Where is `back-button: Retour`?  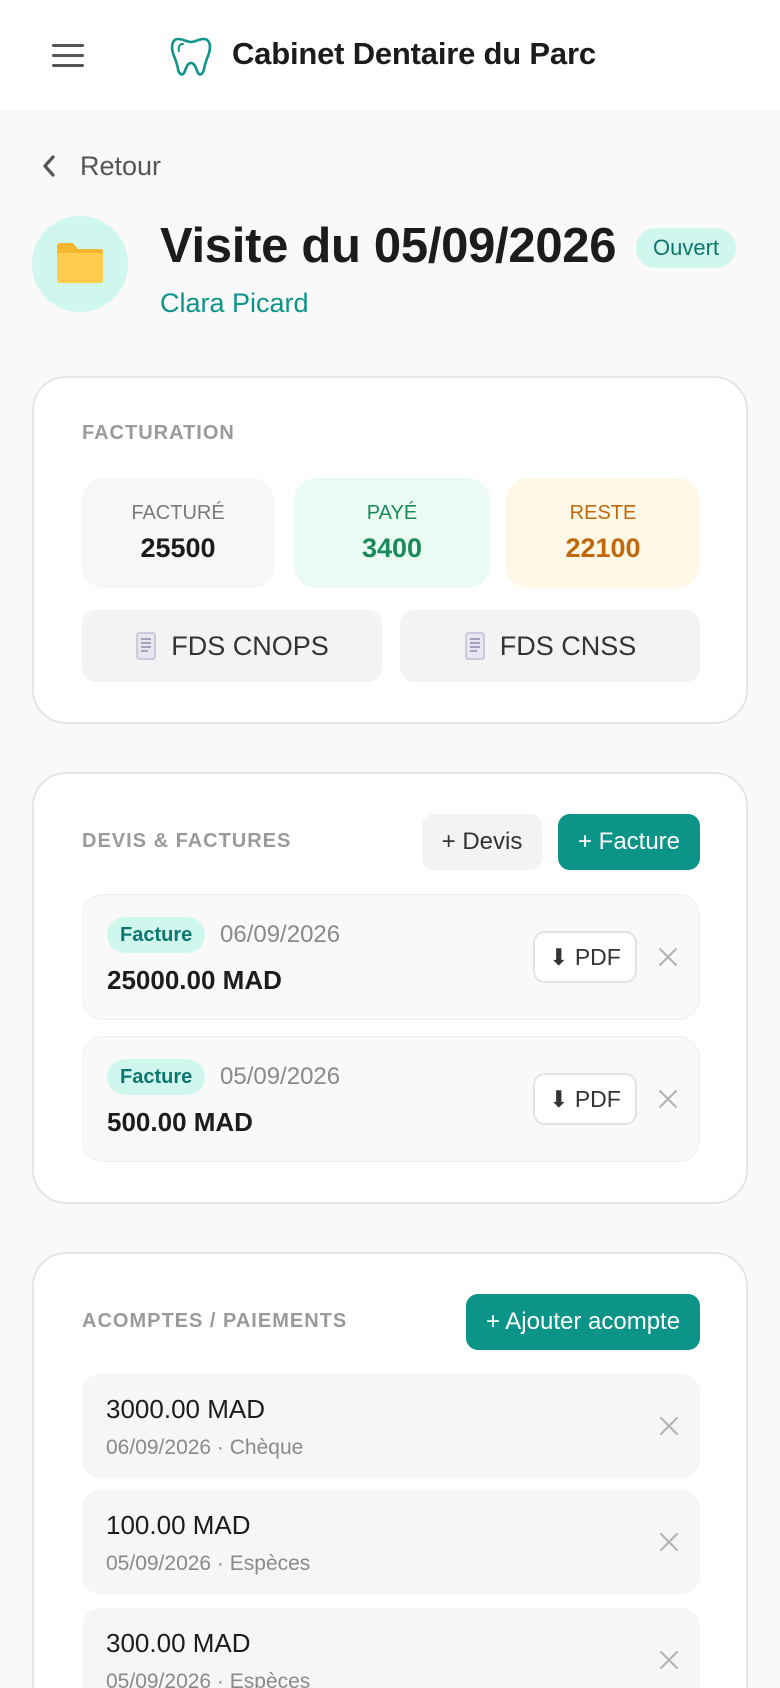
back-button: Retour is located at coordinates (100, 166).